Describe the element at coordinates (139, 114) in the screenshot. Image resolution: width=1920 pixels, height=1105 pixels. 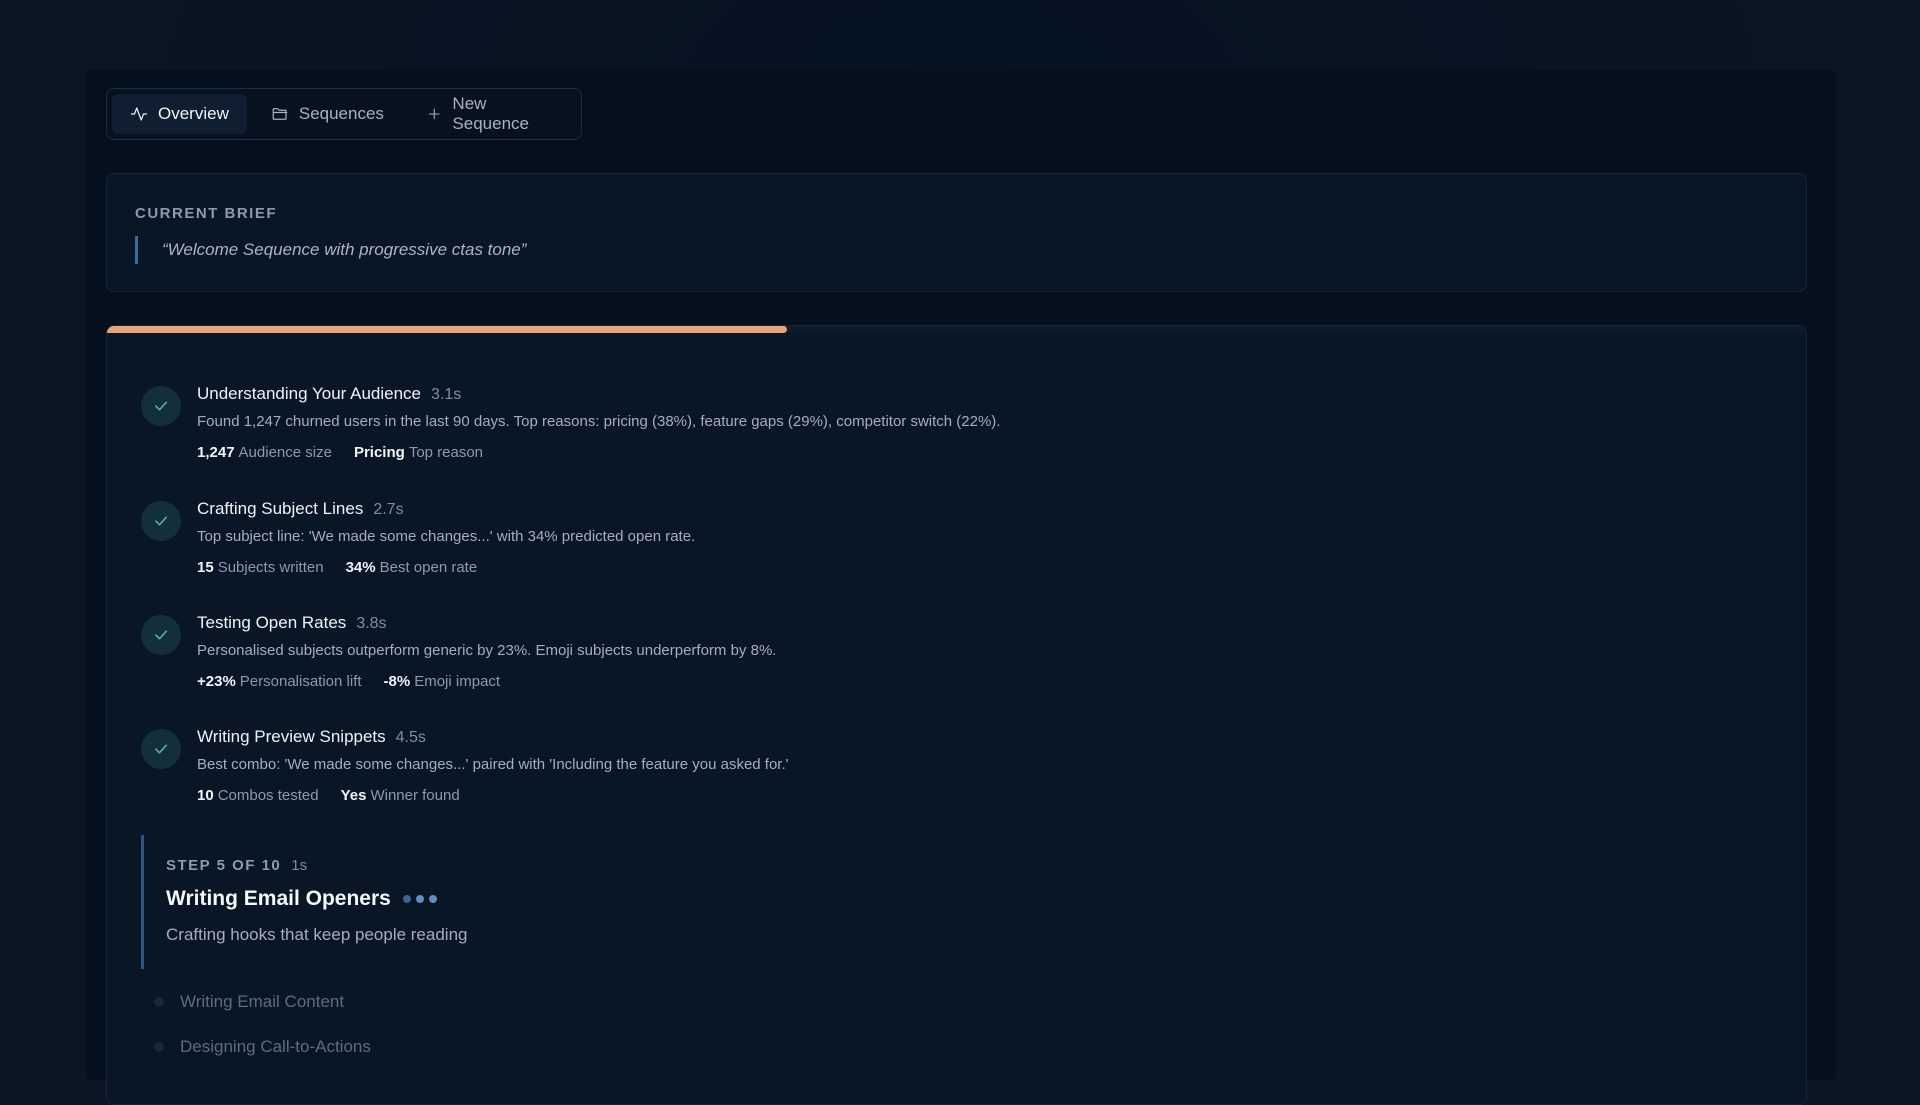
I see `activity-icon` at that location.